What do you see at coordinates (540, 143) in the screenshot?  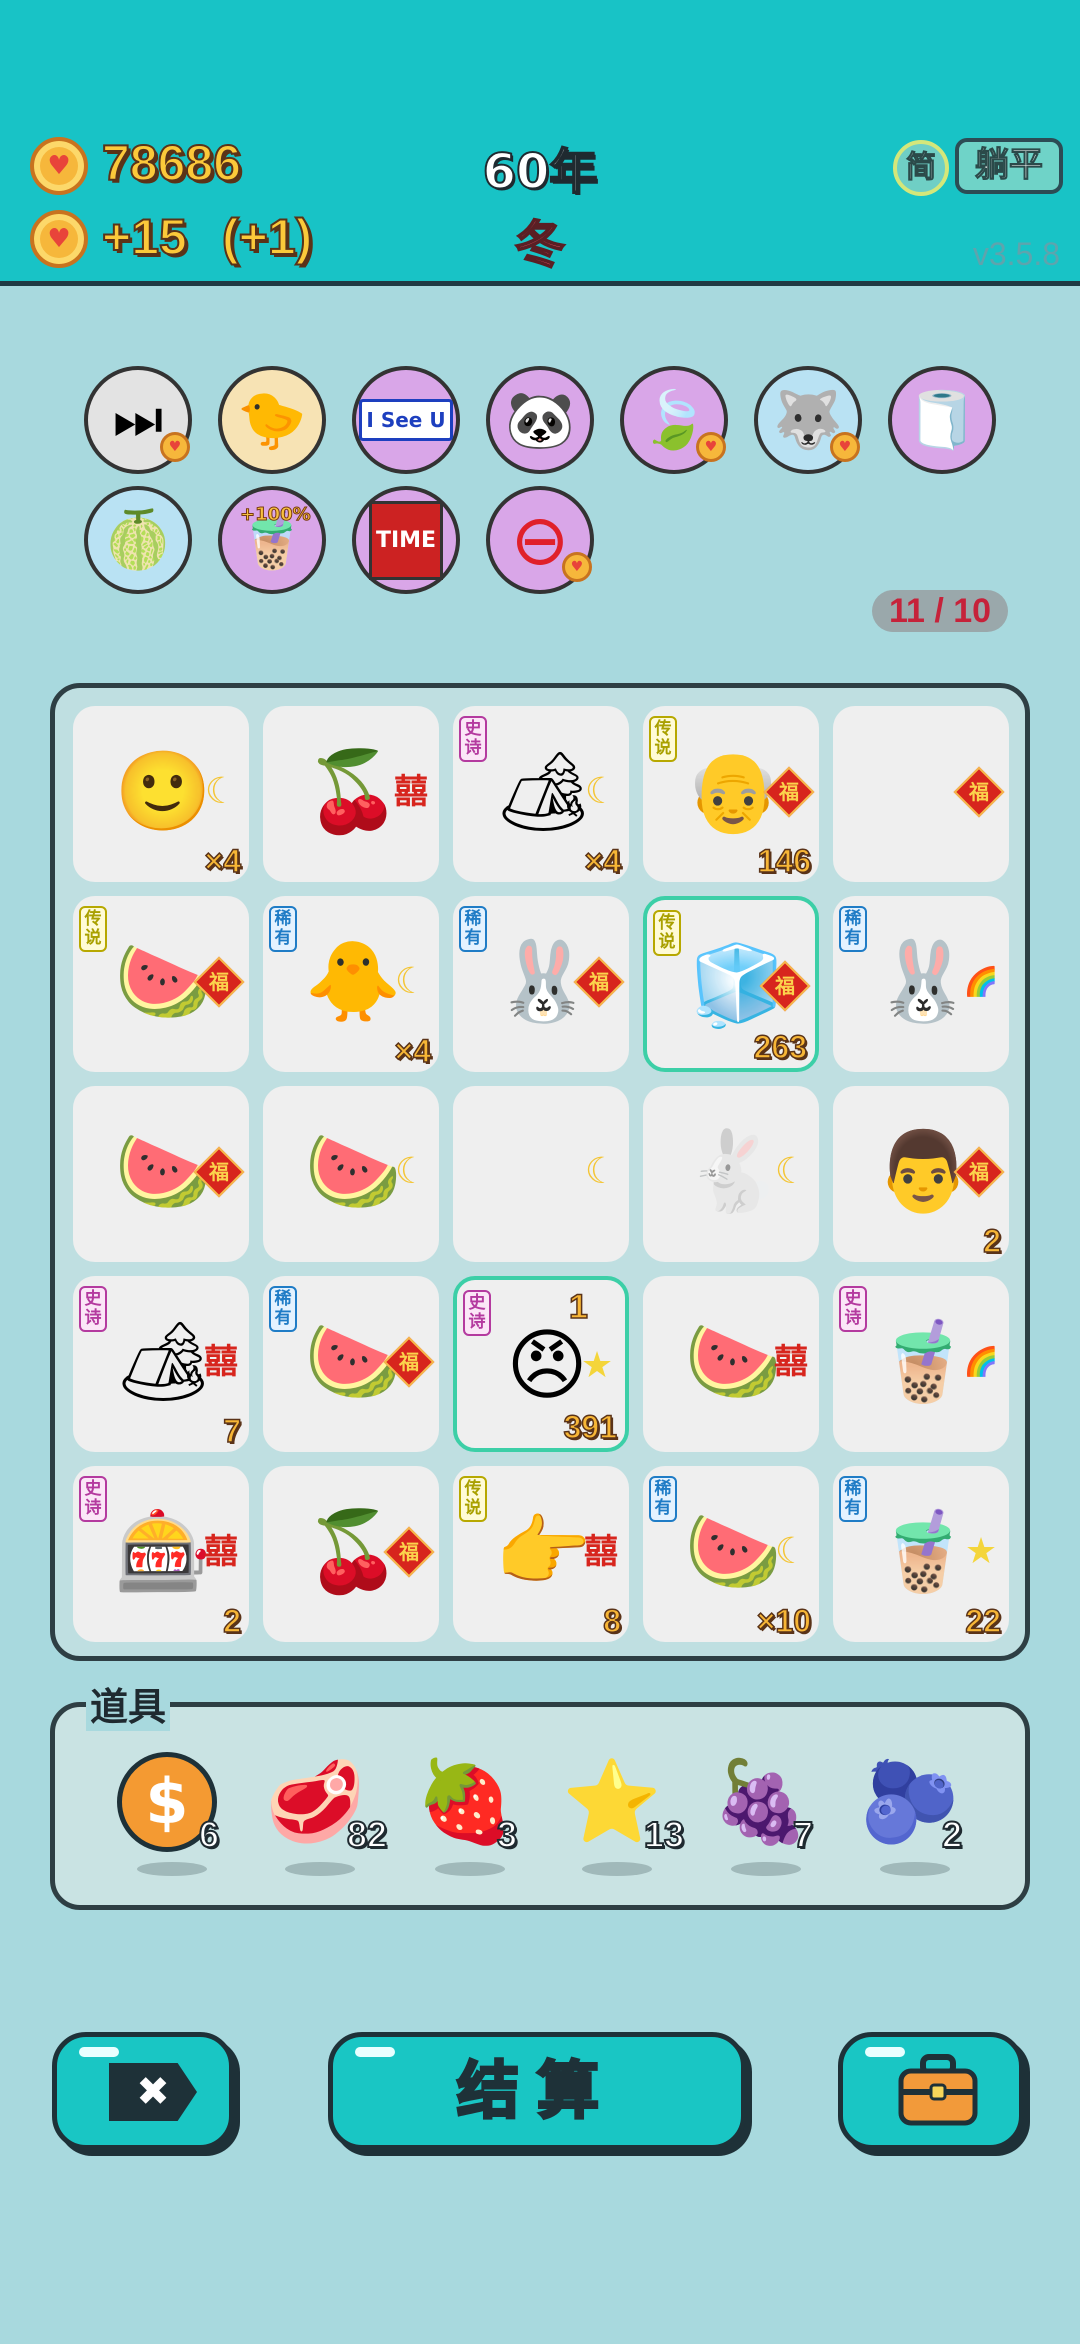 I see `top-status-bar: 78686 +15 (+1) 60年 冬 简 躺平 v3.5.8` at bounding box center [540, 143].